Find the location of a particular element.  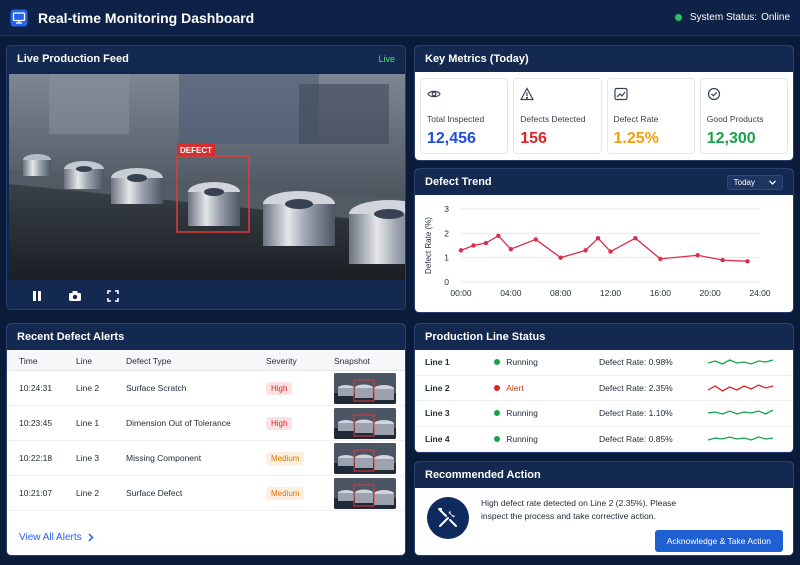

column-header: Line is located at coordinates (89, 360).